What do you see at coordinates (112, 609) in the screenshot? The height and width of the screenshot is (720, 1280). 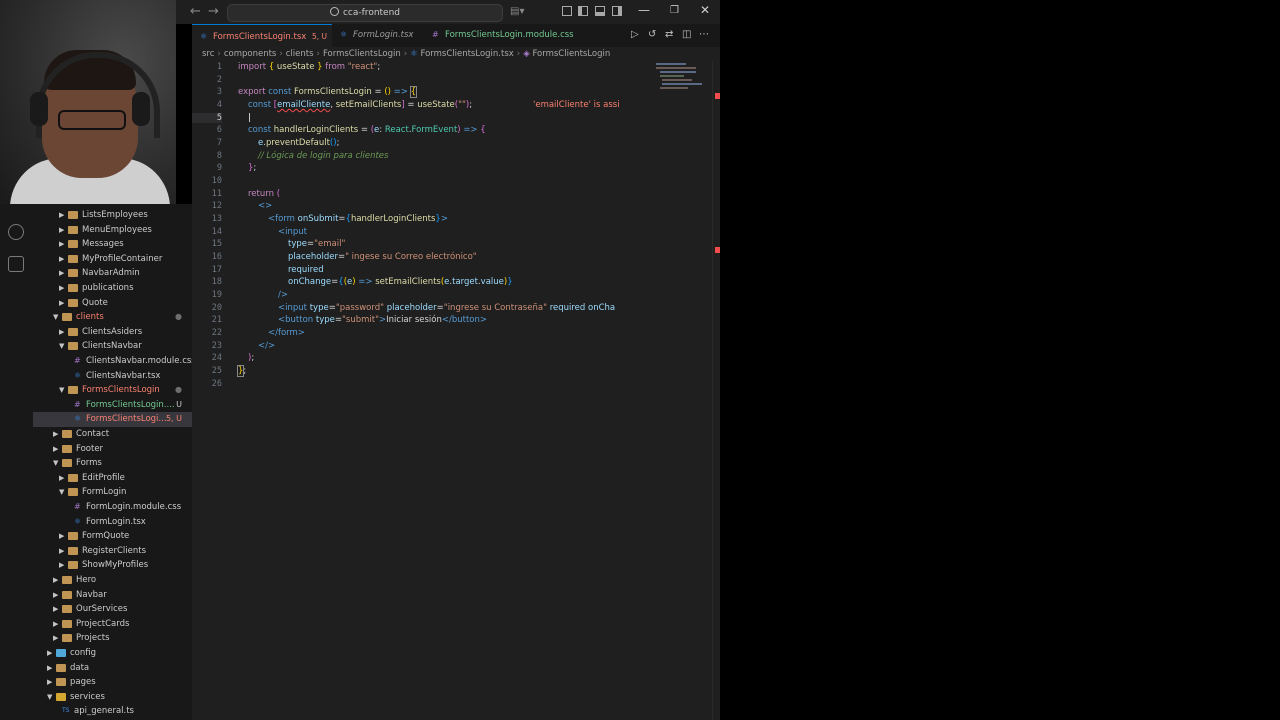 I see `explorer-item: ▶ OurServices` at bounding box center [112, 609].